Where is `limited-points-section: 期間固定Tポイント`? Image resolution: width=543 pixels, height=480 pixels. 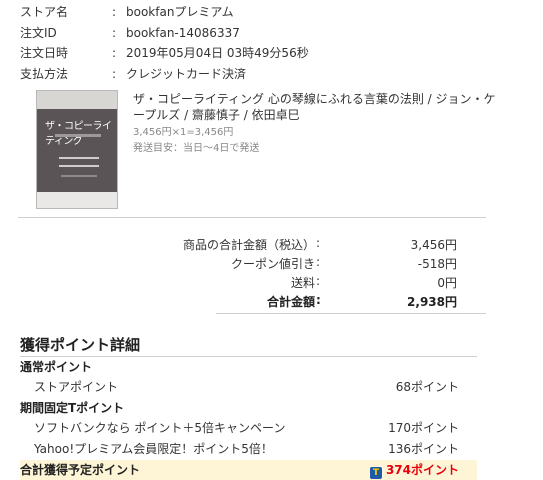 limited-points-section: 期間固定Tポイント is located at coordinates (248, 408).